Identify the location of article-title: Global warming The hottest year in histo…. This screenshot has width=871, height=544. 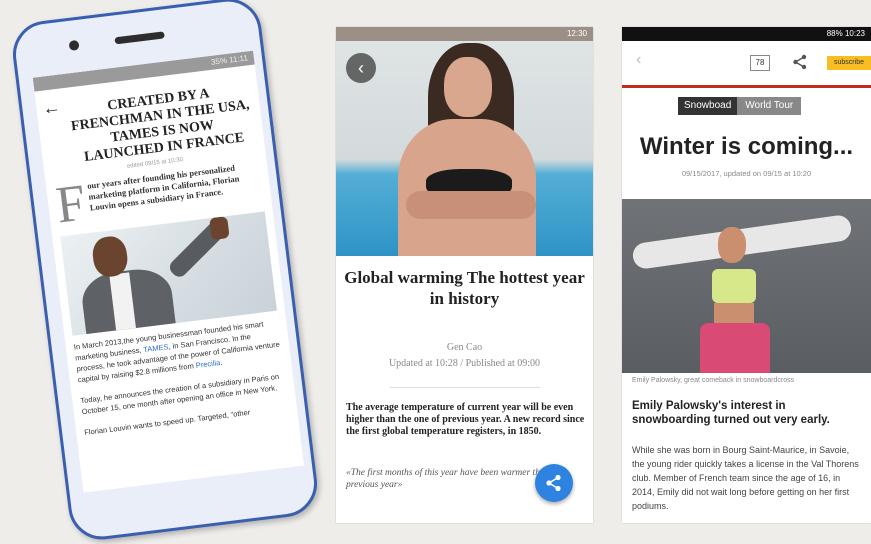
(464, 288).